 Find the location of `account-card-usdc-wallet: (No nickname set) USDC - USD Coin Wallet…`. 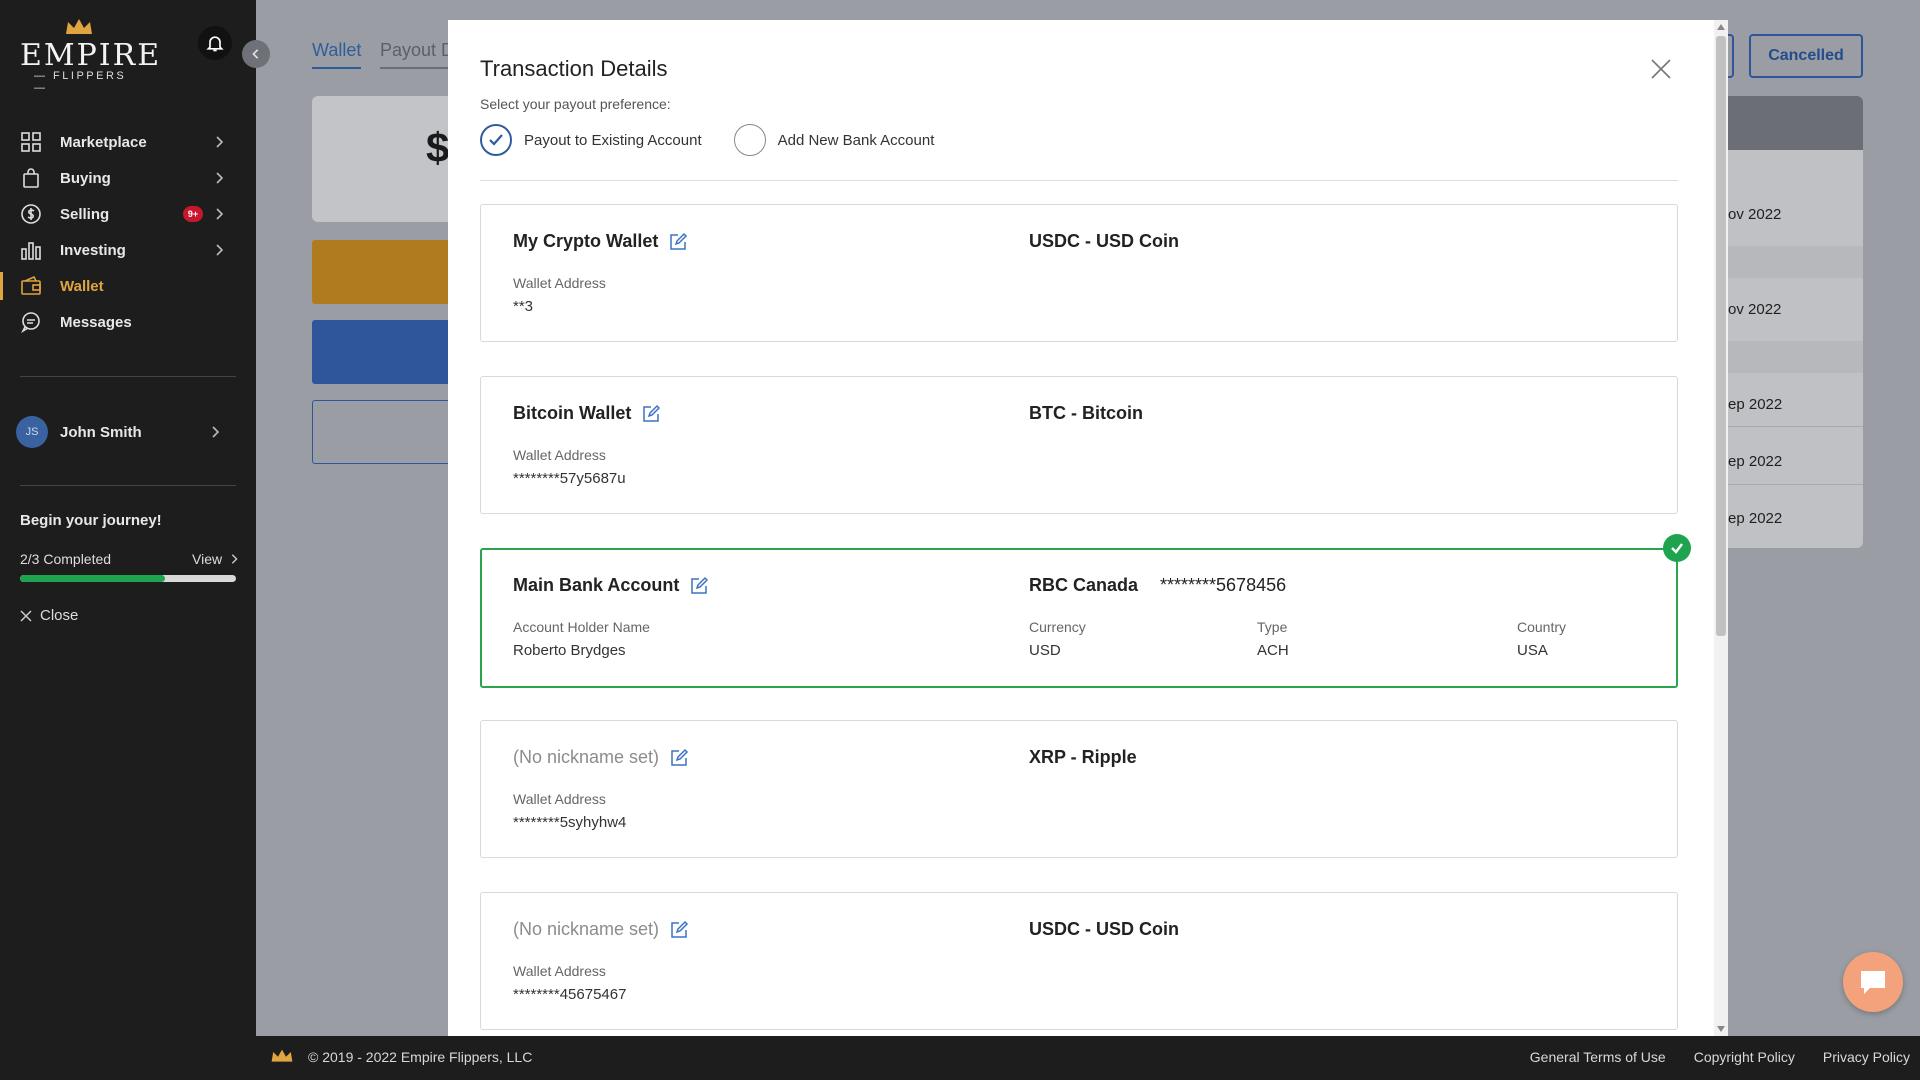

account-card-usdc-wallet: (No nickname set) USDC - USD Coin Wallet… is located at coordinates (1079, 961).